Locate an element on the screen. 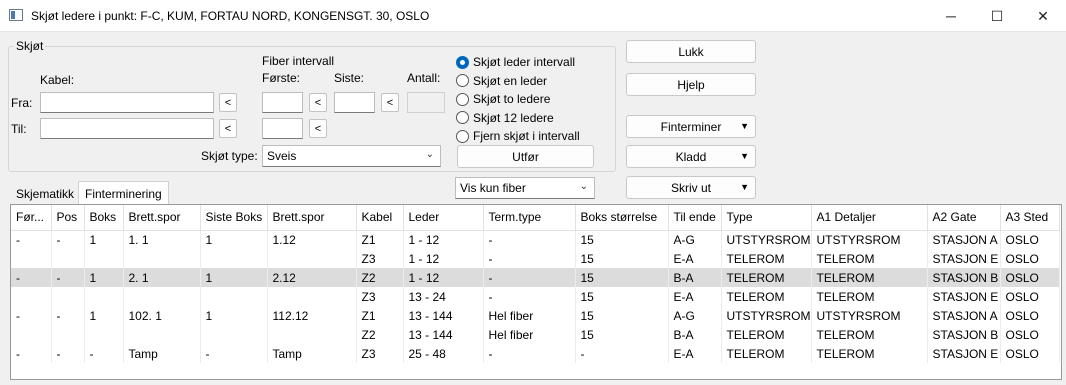 This screenshot has width=1066, height=385. table-cell: STASJON B is located at coordinates (964, 334).